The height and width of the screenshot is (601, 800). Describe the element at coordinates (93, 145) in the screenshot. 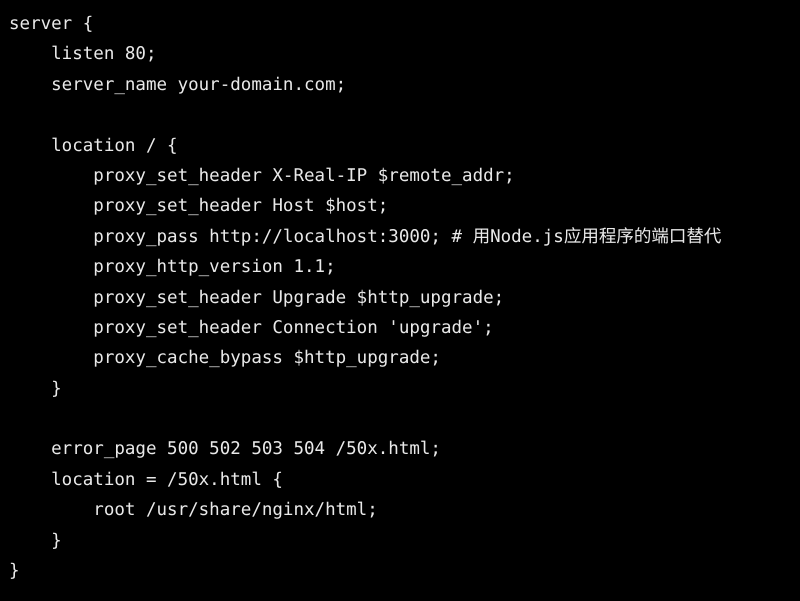

I see `code-line: location / {` at that location.